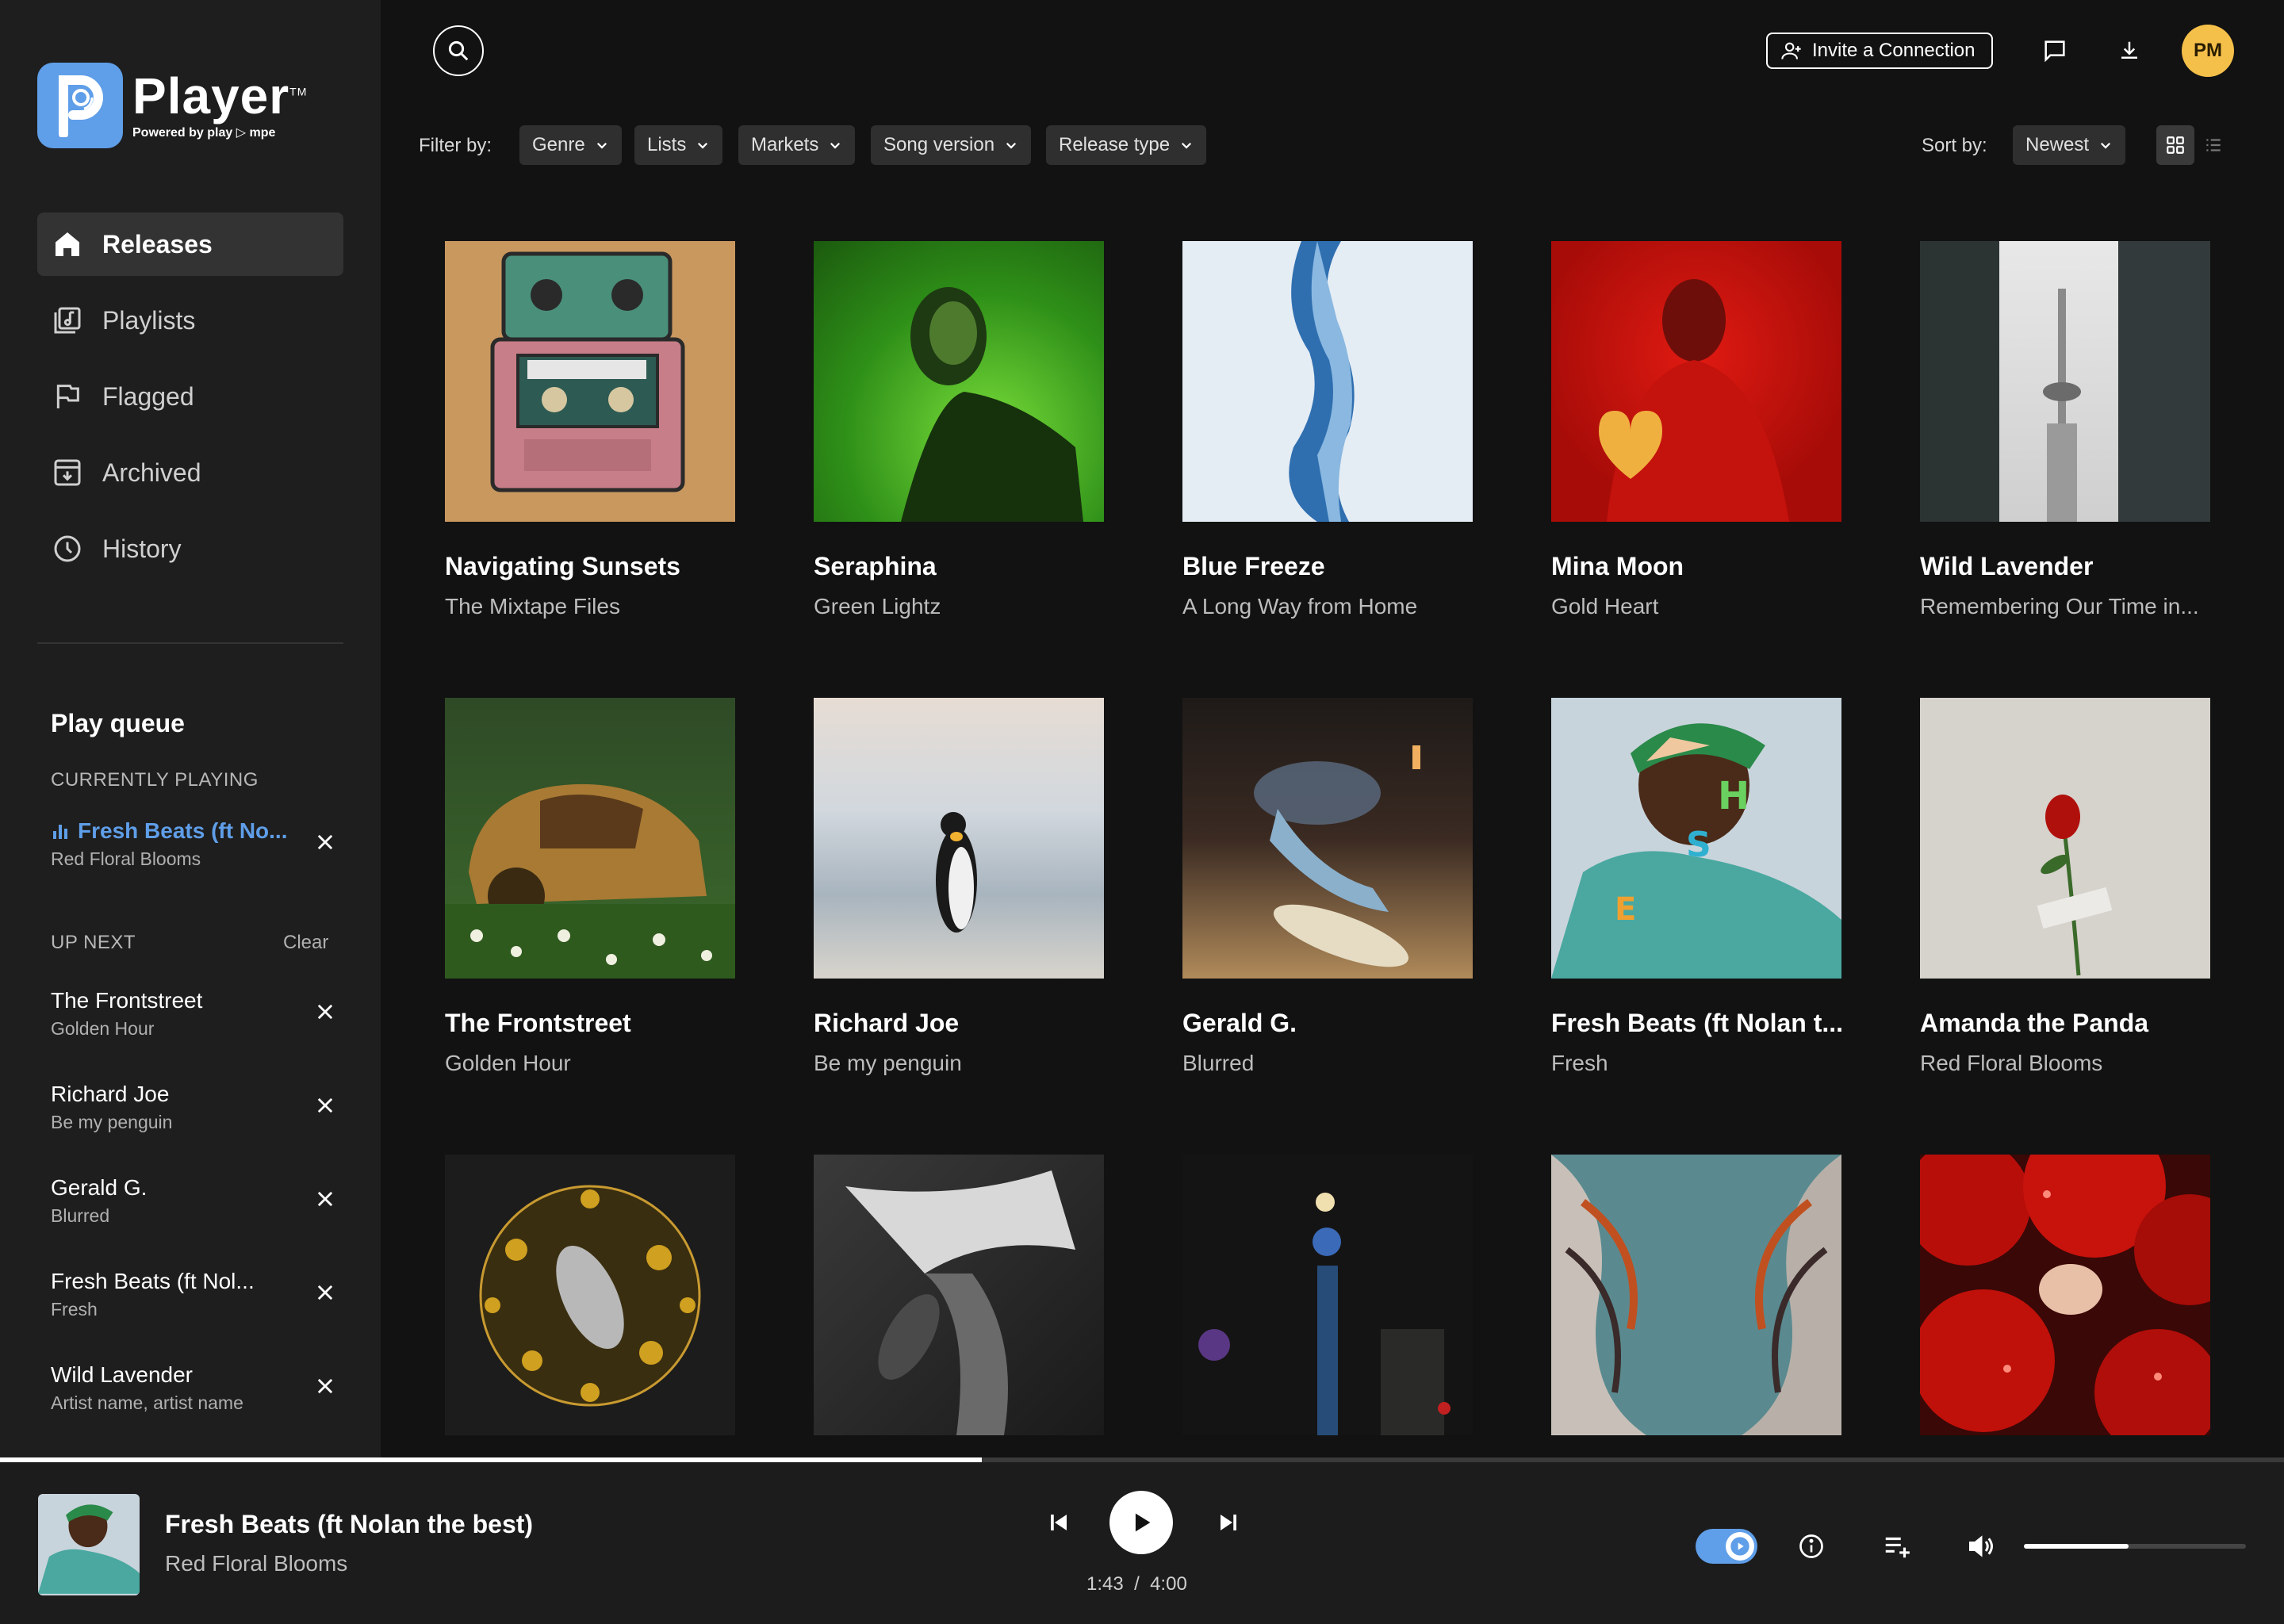 The width and height of the screenshot is (2284, 1624). Describe the element at coordinates (349, 1524) in the screenshot. I see `now-playing-title: Fresh Beats (ft Nolan the best)` at that location.